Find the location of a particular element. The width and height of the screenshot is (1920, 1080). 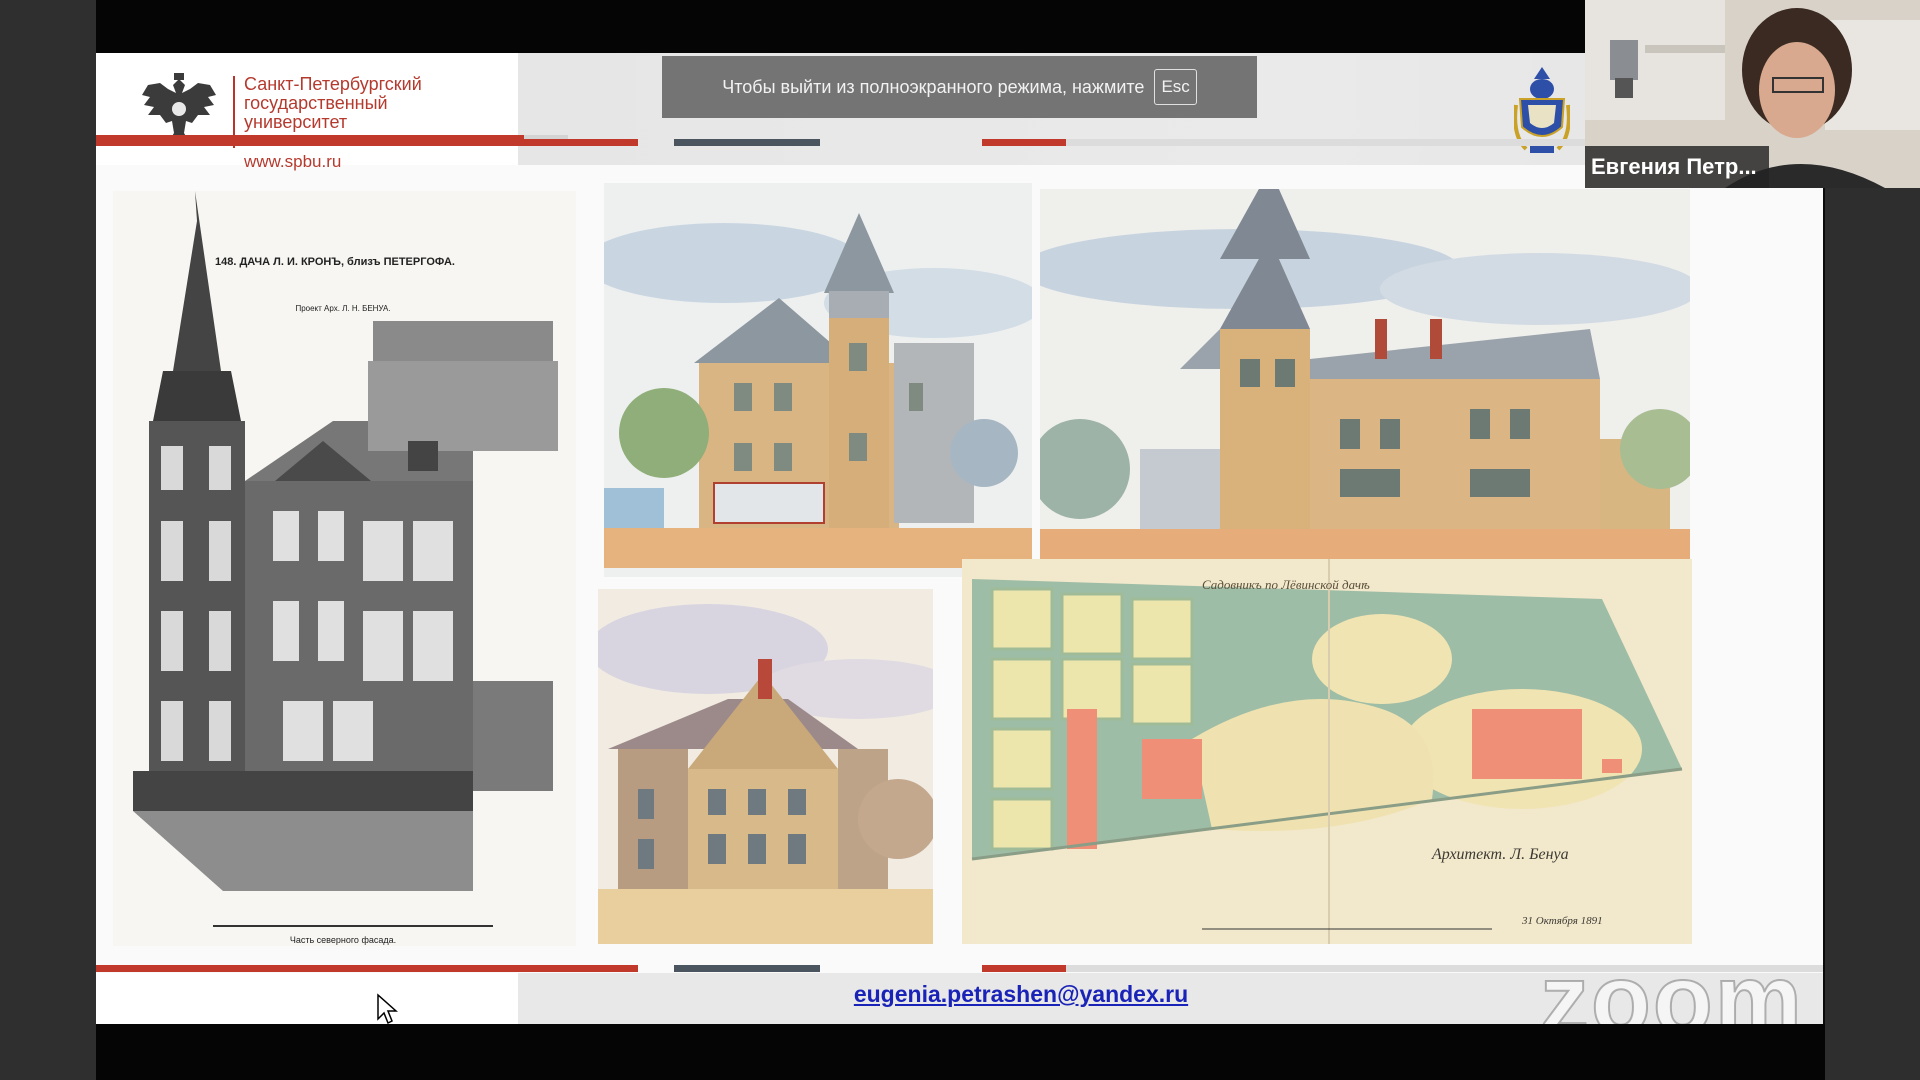

engraving-author: Проект Арх. Л. Н. БЕНУА. is located at coordinates (342, 308).